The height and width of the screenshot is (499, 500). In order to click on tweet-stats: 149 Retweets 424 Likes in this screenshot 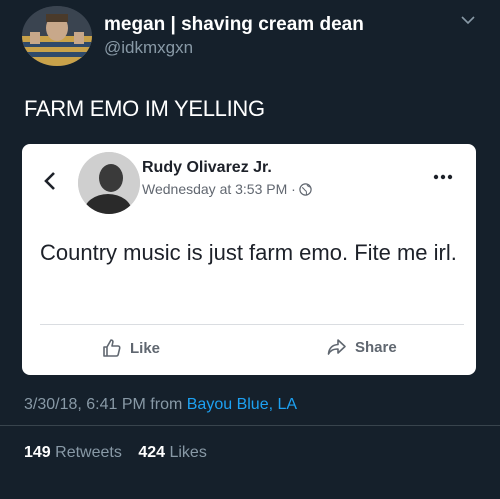, I will do `click(115, 453)`.